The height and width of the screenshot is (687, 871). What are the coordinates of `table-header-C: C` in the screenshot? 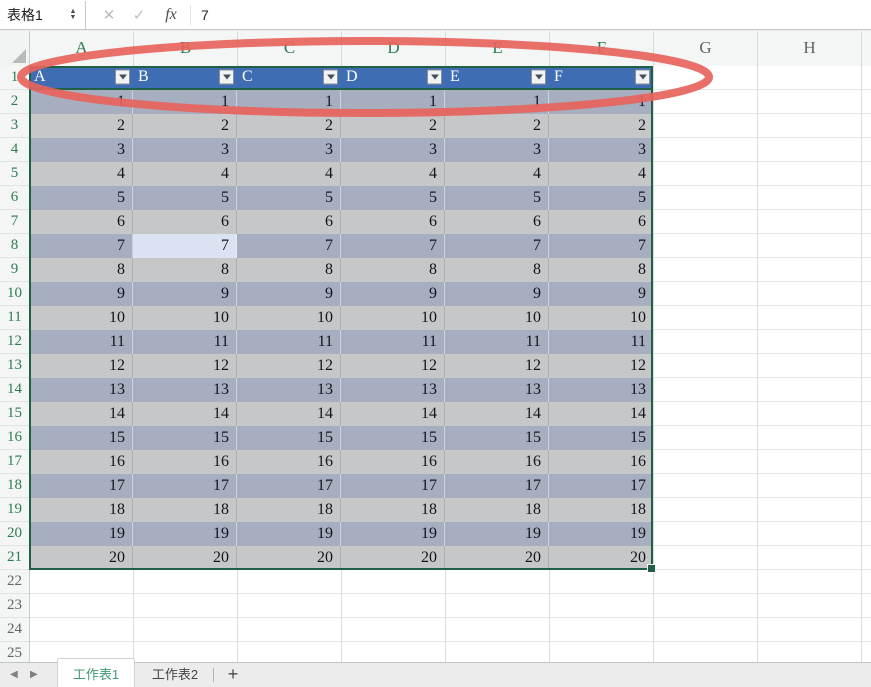 It's located at (289, 77).